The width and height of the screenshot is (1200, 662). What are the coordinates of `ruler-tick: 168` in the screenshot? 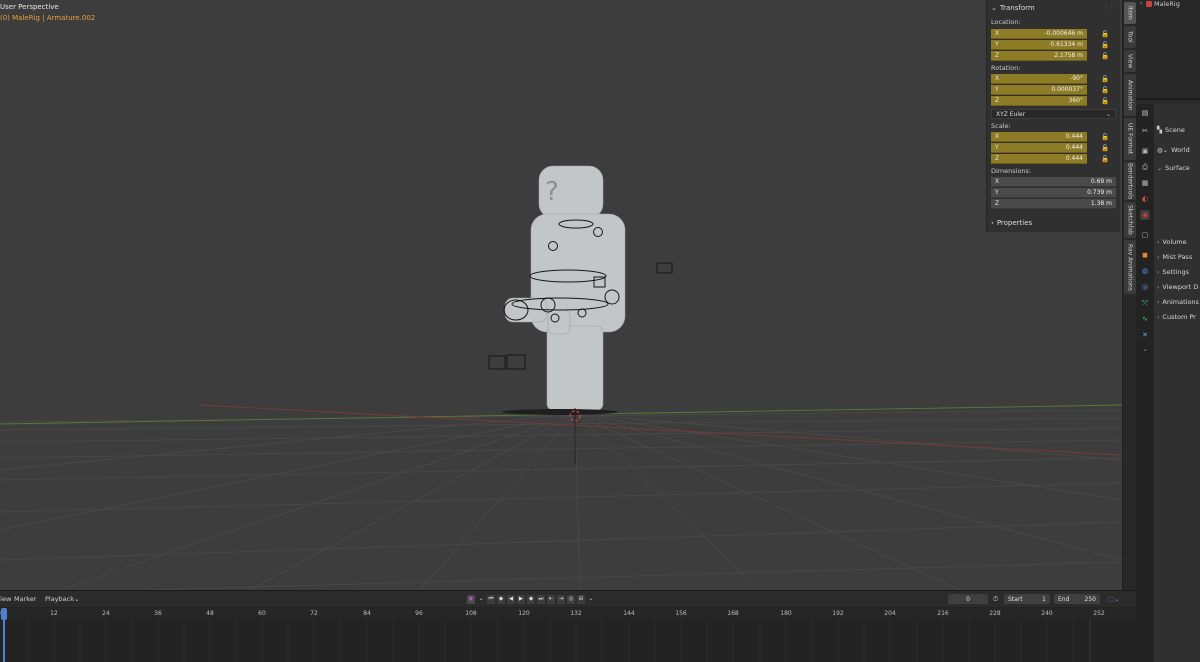 It's located at (733, 613).